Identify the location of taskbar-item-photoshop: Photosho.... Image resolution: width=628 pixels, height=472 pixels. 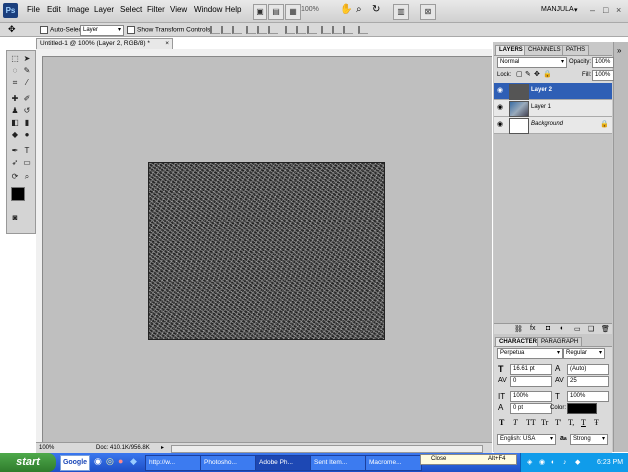
(228, 463).